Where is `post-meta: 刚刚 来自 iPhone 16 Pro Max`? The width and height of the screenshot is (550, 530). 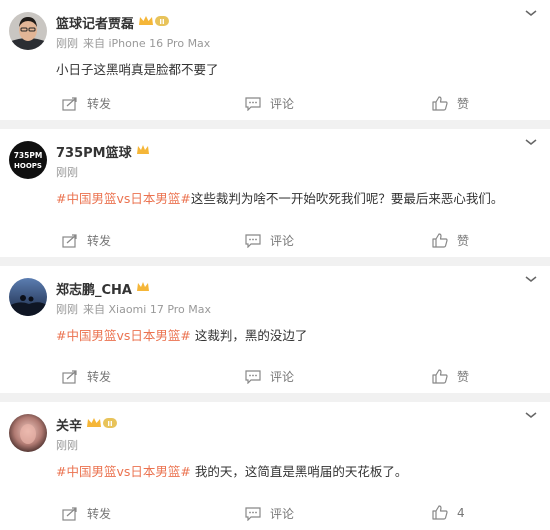 post-meta: 刚刚 来自 iPhone 16 Pro Max is located at coordinates (133, 43).